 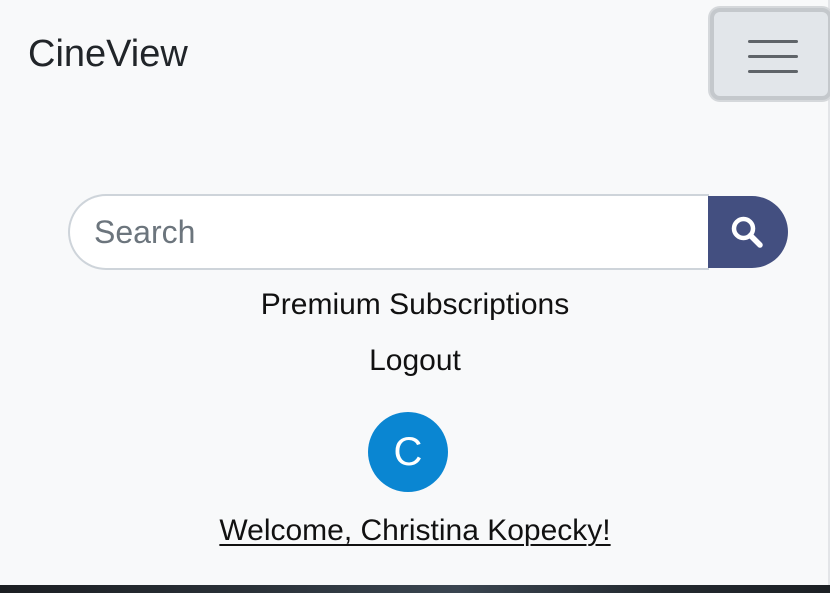 I want to click on search-button, so click(x=748, y=232).